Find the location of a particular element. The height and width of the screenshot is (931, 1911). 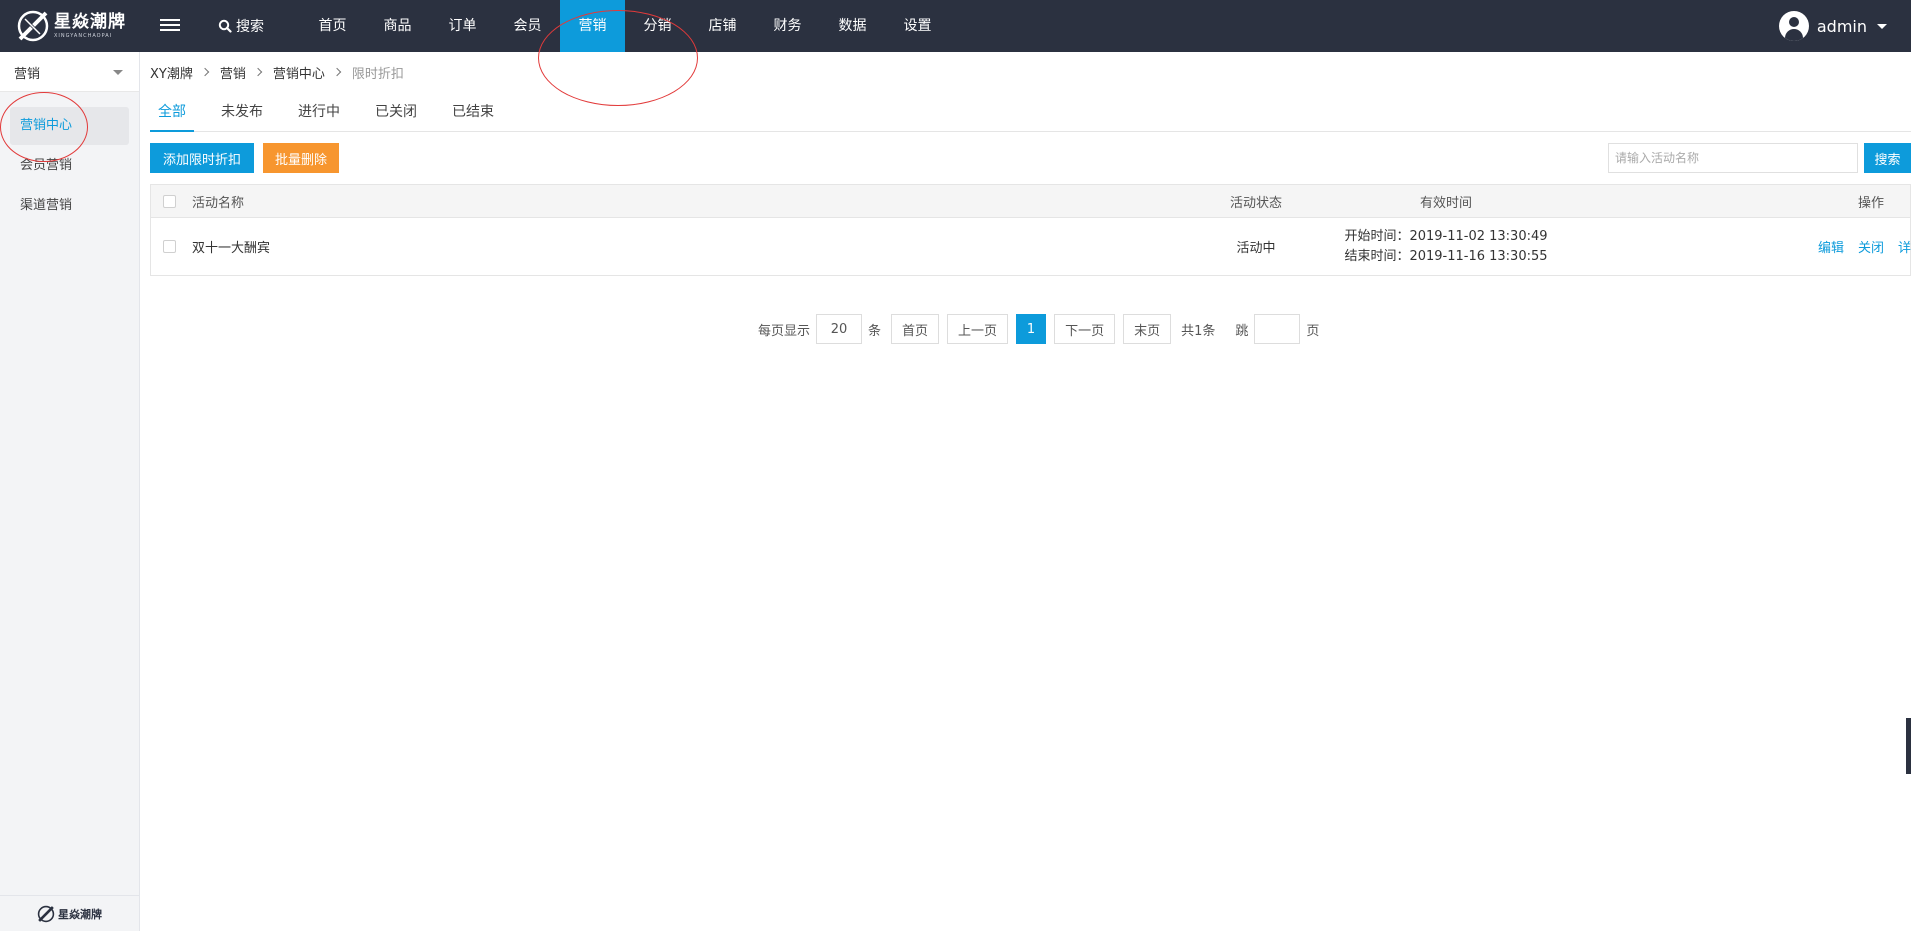

logo-text: 星焱潮牌 is located at coordinates (90, 21).